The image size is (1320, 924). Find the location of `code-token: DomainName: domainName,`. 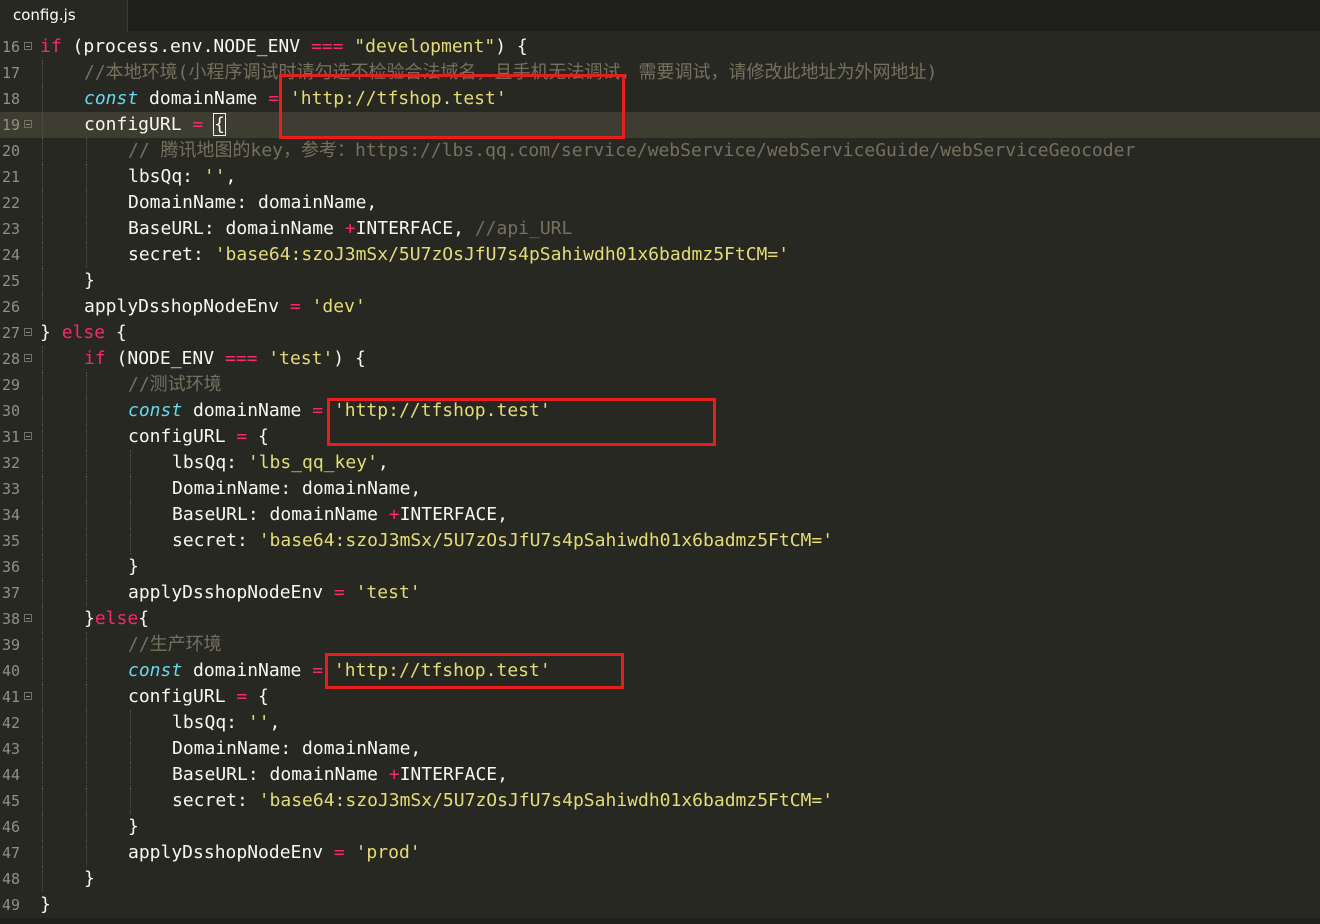

code-token: DomainName: domainName, is located at coordinates (297, 488).